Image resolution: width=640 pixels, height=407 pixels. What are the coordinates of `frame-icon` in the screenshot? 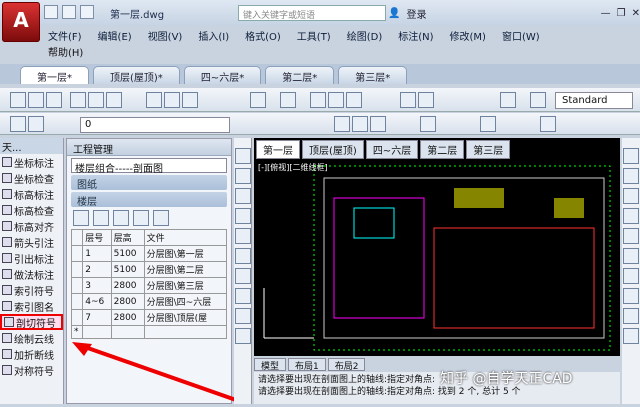 It's located at (121, 218).